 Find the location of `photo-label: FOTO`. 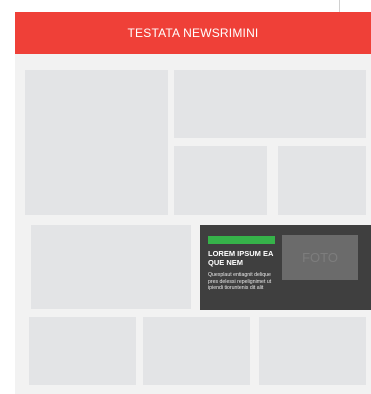

photo-label: FOTO is located at coordinates (320, 257).